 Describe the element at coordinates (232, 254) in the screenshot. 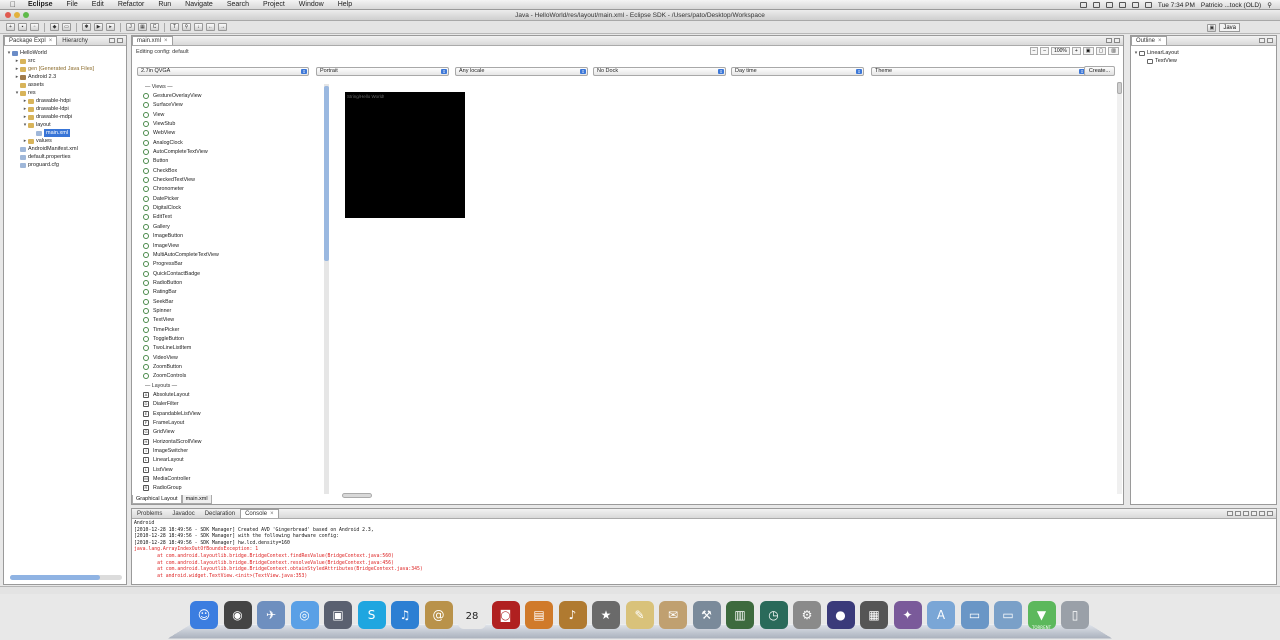

I see `palette-item: MultiAutoCompleteTextView` at that location.